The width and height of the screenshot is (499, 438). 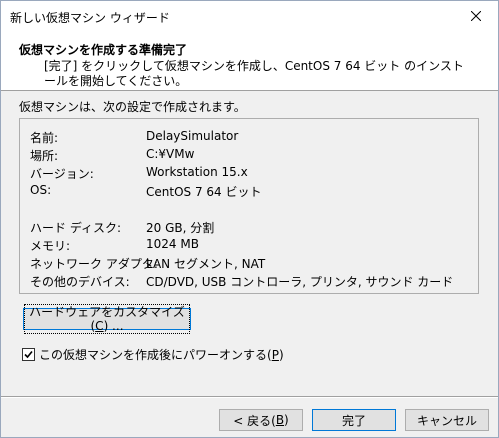 What do you see at coordinates (170, 154) in the screenshot?
I see `summary-value-location: C:¥VMw` at bounding box center [170, 154].